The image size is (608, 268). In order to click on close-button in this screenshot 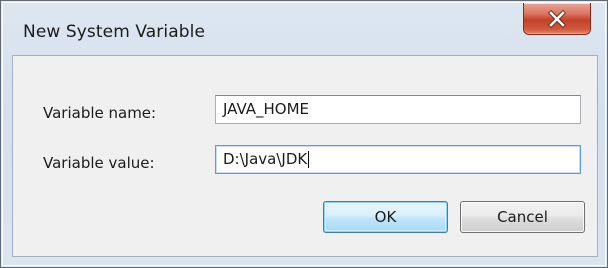, I will do `click(557, 19)`.